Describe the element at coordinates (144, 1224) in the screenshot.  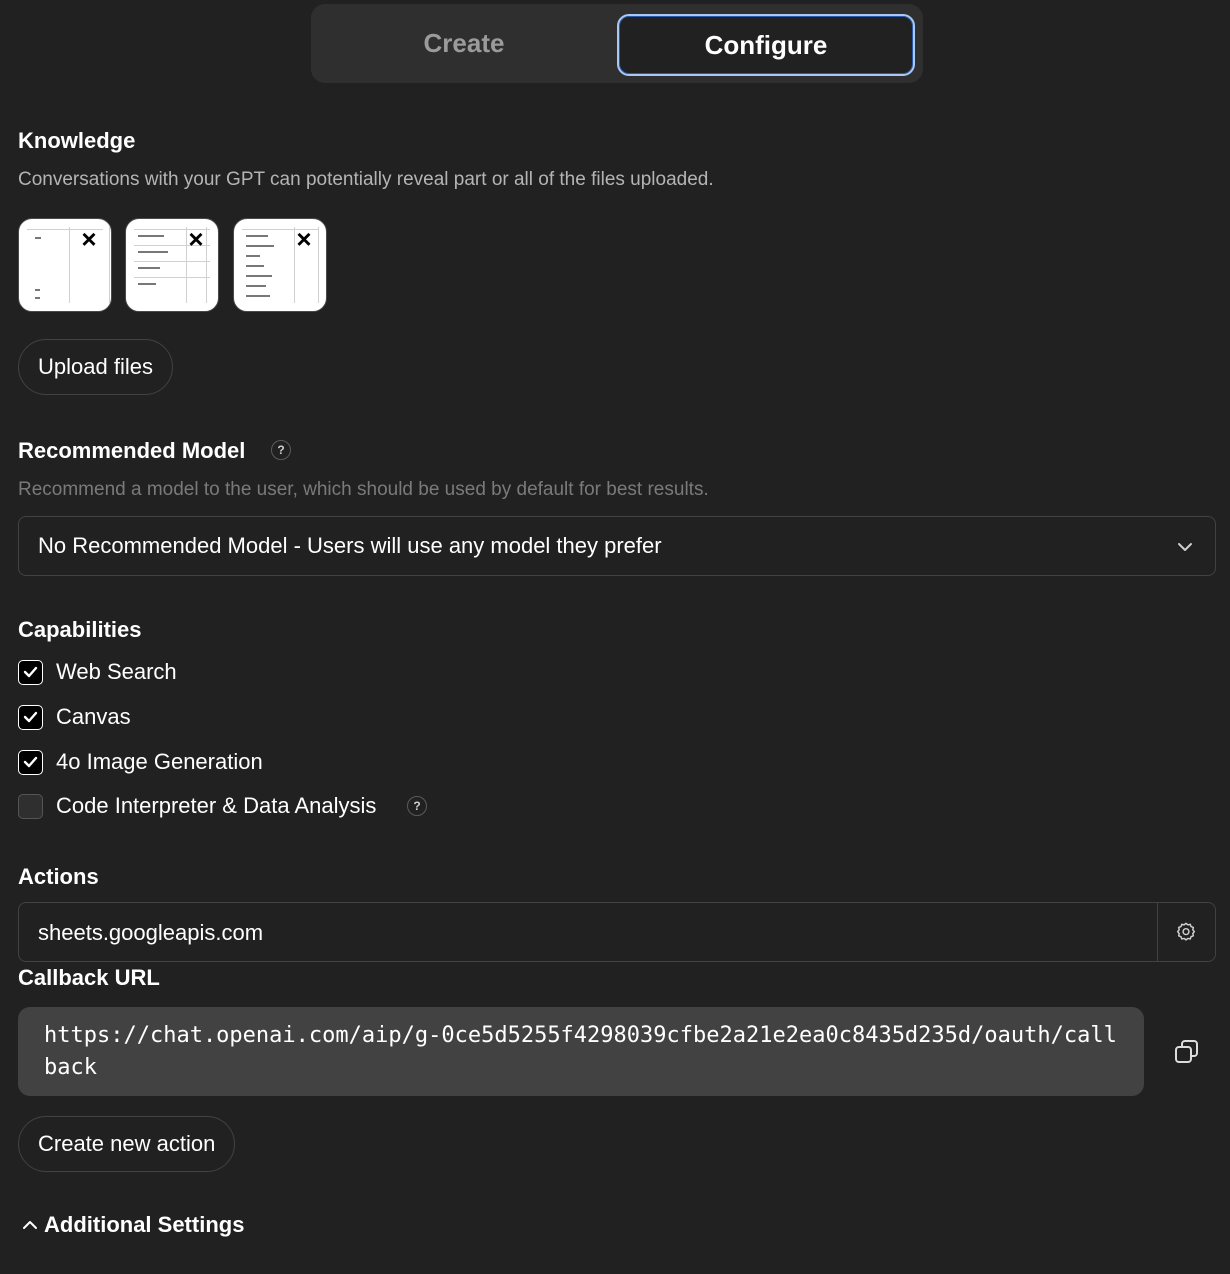
I see `additional-settings-label: Additional Settings` at that location.